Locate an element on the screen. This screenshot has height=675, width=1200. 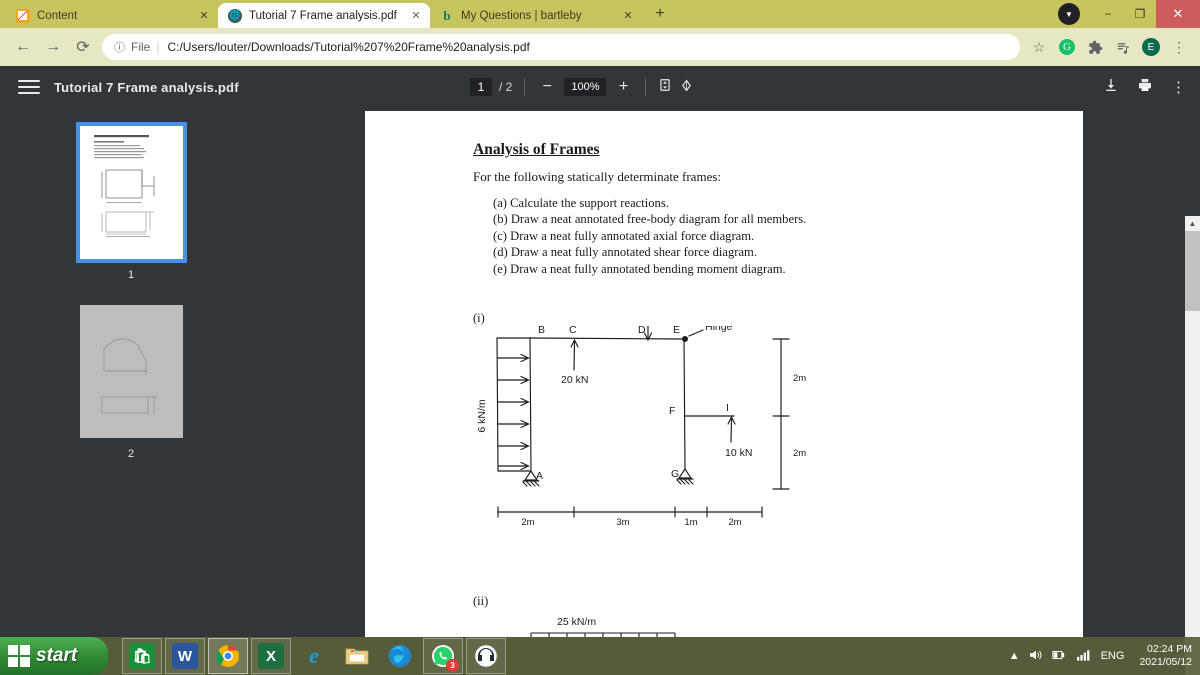
tab-content: Content ✕ is located at coordinates (112, 15).